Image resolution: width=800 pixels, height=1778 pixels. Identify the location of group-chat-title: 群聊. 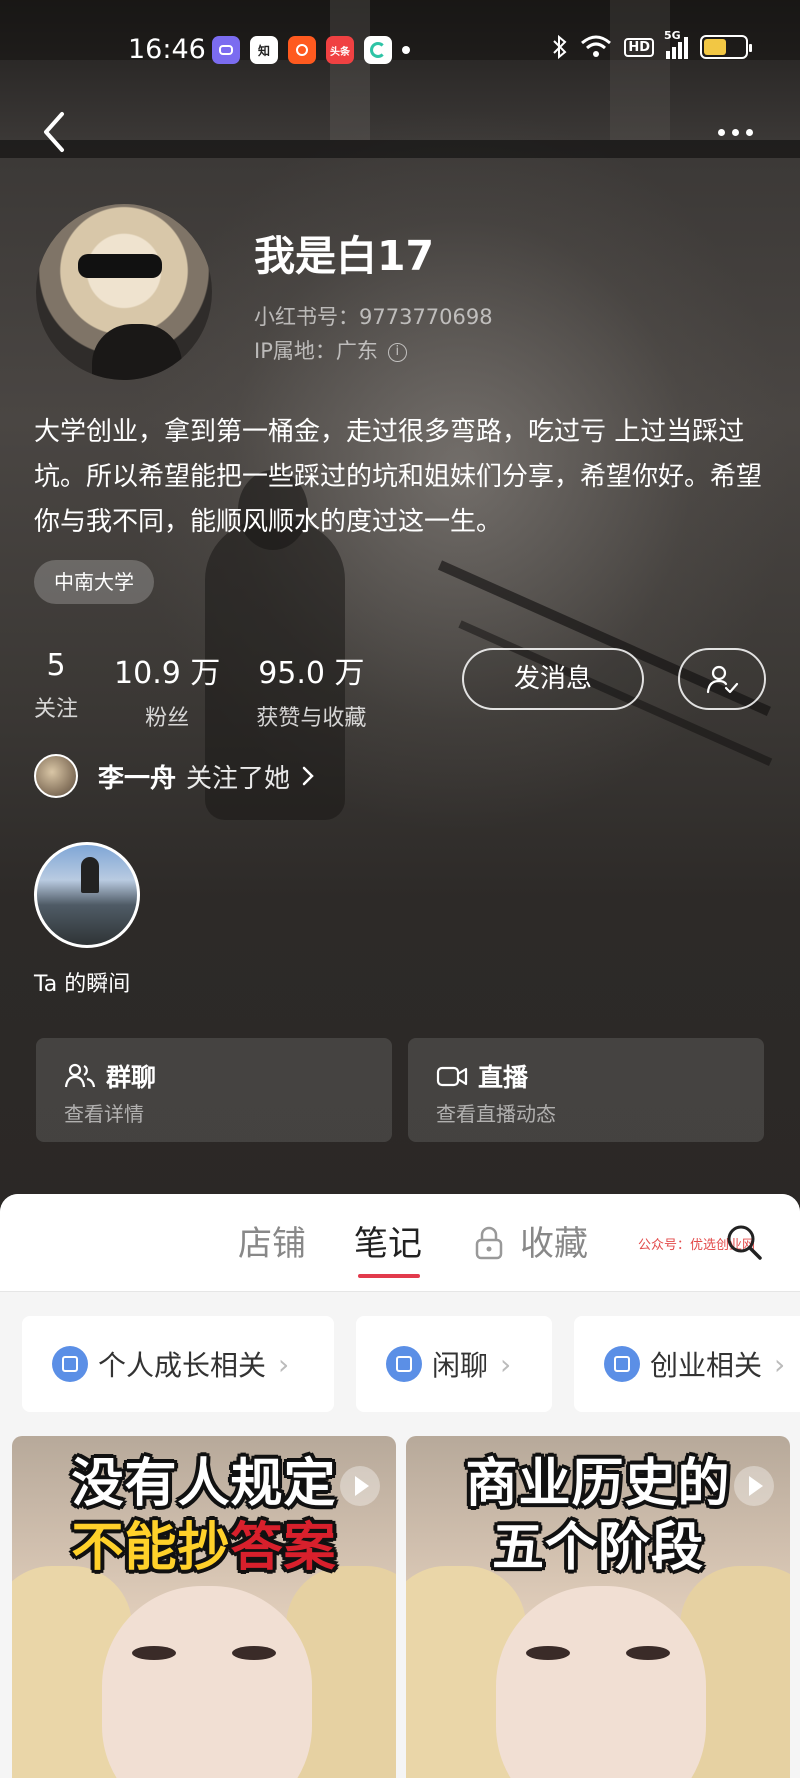
(131, 1077).